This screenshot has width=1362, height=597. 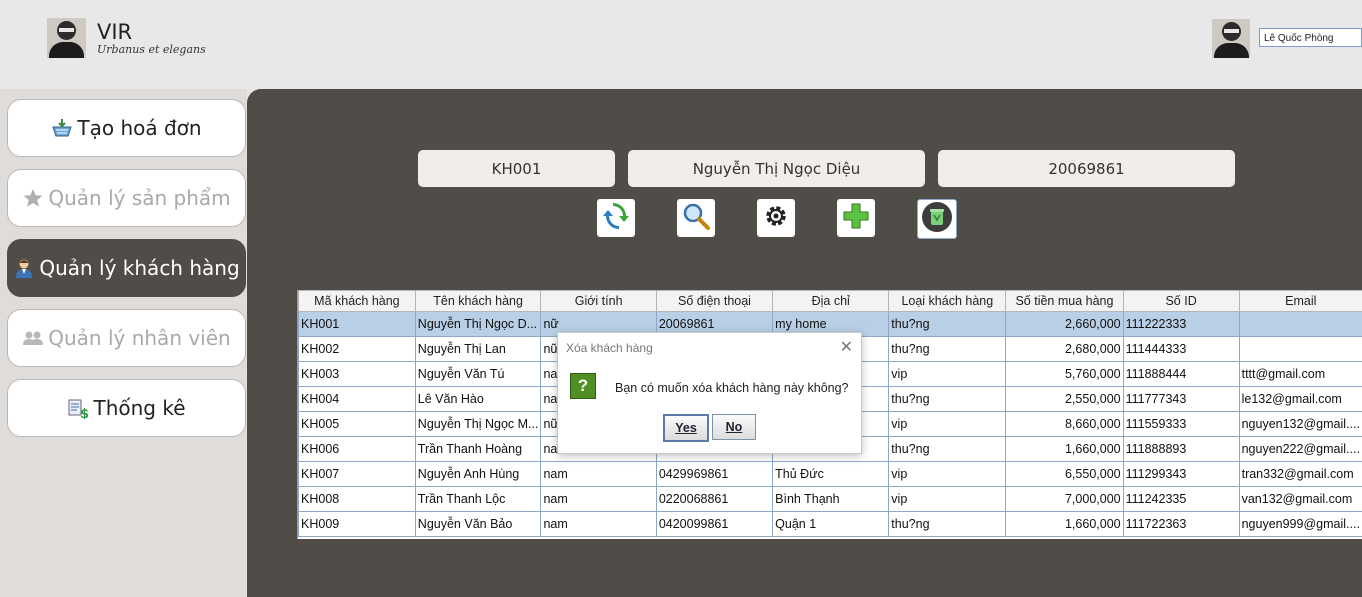 I want to click on column-header: Loại khách hàng, so click(x=947, y=301).